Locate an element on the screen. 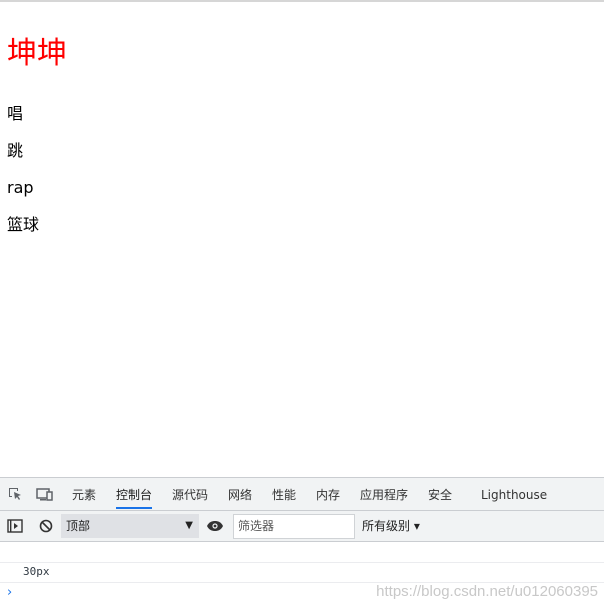 The height and width of the screenshot is (610, 604). console-prompt-icon: › is located at coordinates (10, 592).